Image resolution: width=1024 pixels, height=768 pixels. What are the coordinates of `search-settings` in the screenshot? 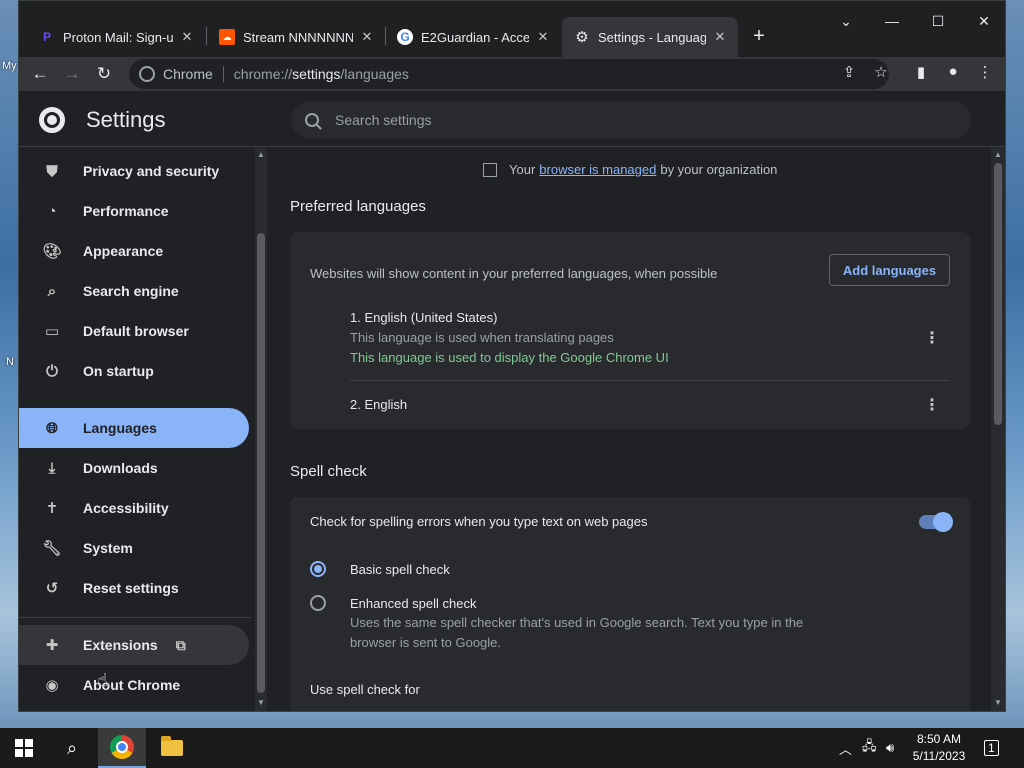 It's located at (631, 120).